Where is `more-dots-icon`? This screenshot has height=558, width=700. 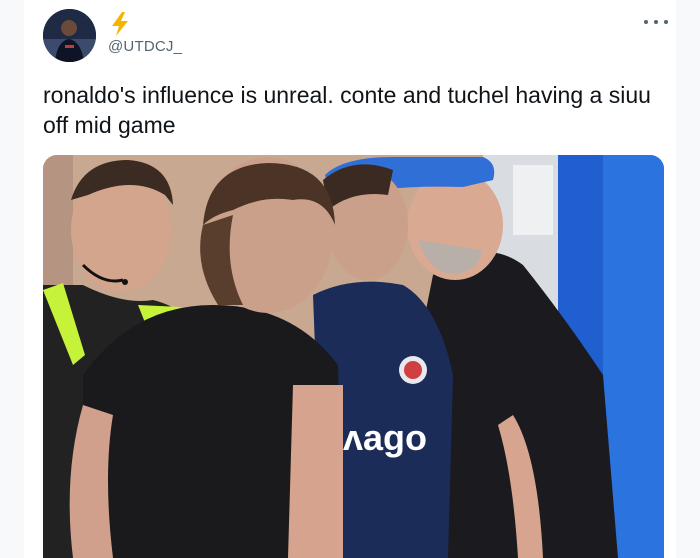 more-dots-icon is located at coordinates (656, 22).